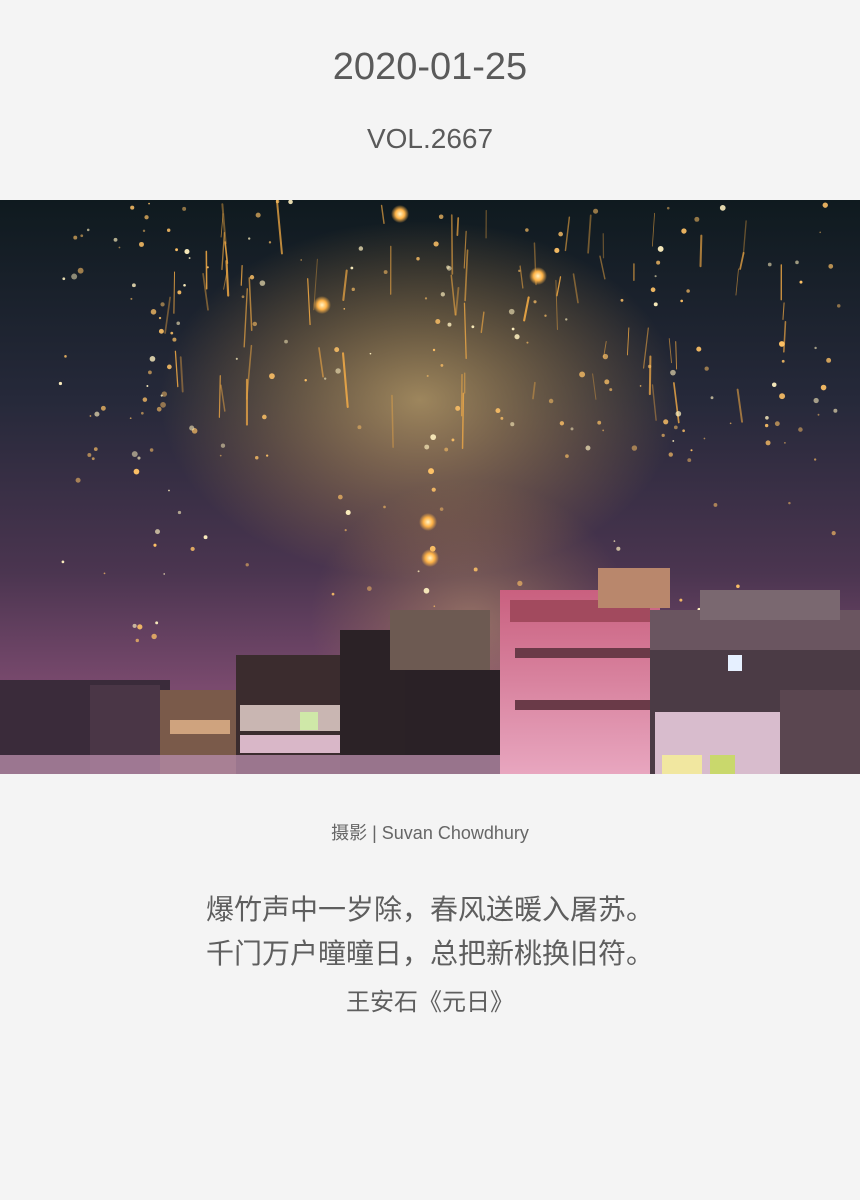  What do you see at coordinates (430, 1002) in the screenshot?
I see `poem-author: 王安石《元日》` at bounding box center [430, 1002].